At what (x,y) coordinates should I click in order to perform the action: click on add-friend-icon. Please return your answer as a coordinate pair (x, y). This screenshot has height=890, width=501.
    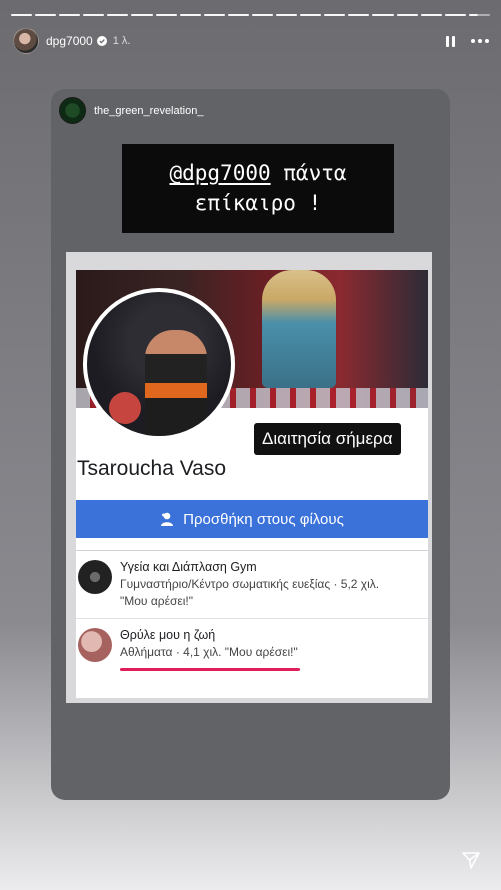
    Looking at the image, I should click on (167, 519).